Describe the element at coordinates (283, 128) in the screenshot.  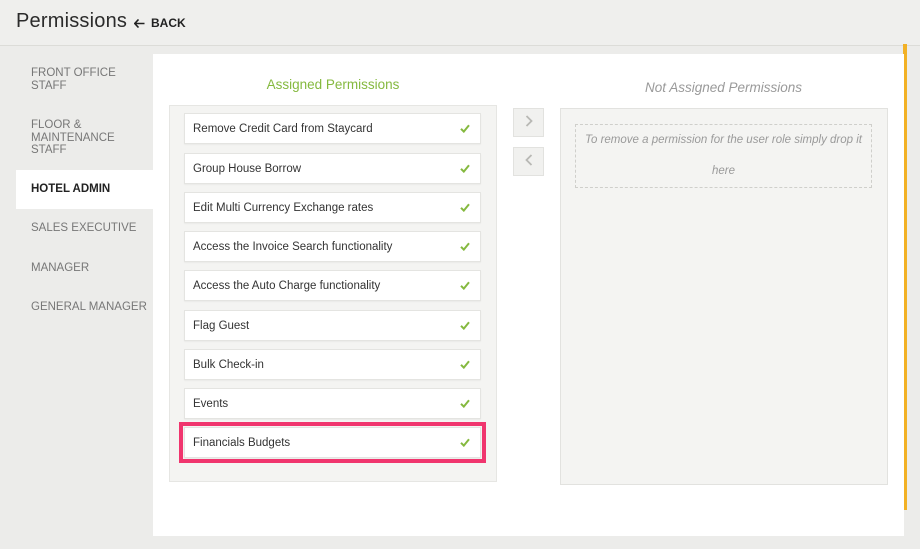
I see `permission-label: Remove Credit Card from Staycard` at that location.